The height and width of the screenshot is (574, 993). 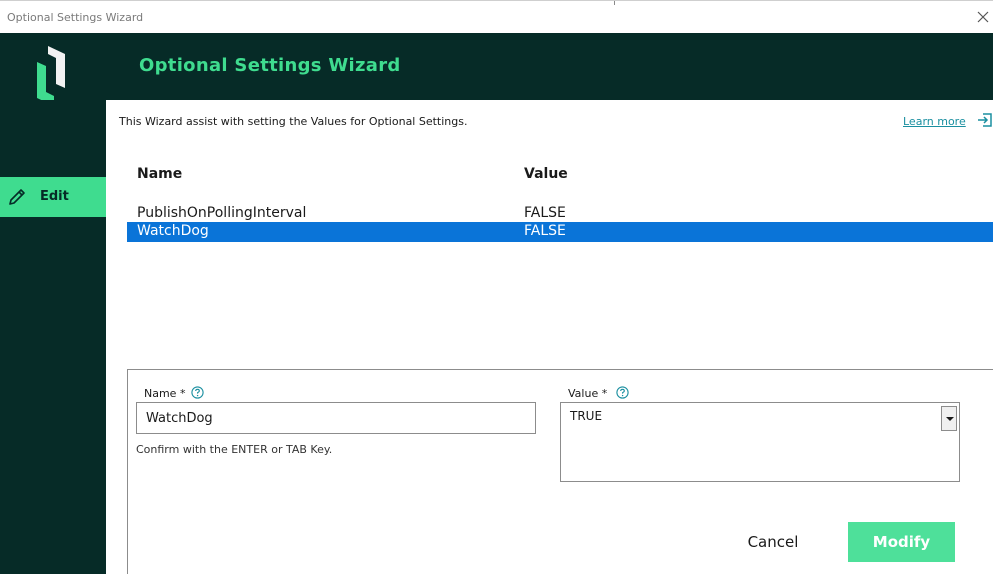 What do you see at coordinates (901, 542) in the screenshot?
I see `modify-button: Modify` at bounding box center [901, 542].